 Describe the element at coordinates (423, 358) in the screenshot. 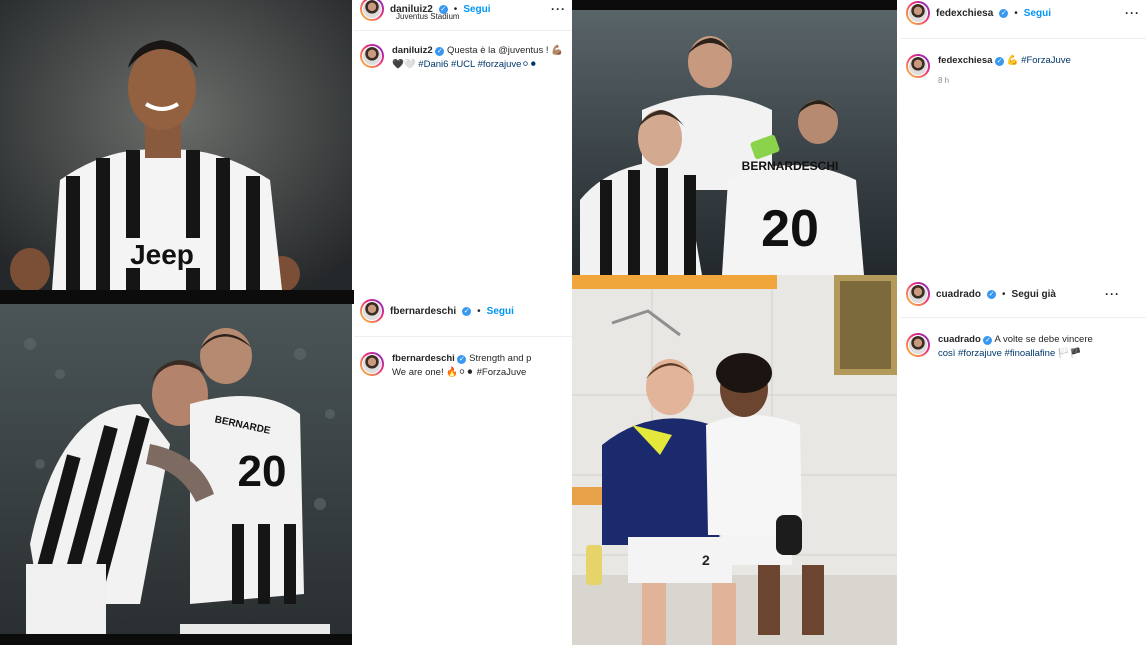

I see `caption-username: fbernardeschi` at that location.